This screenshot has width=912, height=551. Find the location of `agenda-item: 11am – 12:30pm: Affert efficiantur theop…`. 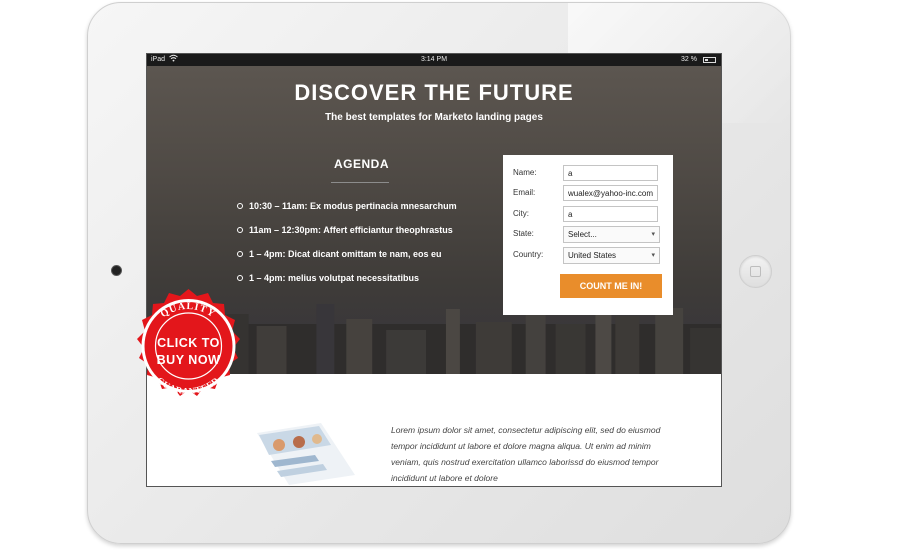

agenda-item: 11am – 12:30pm: Affert efficiantur theop… is located at coordinates (347, 236).